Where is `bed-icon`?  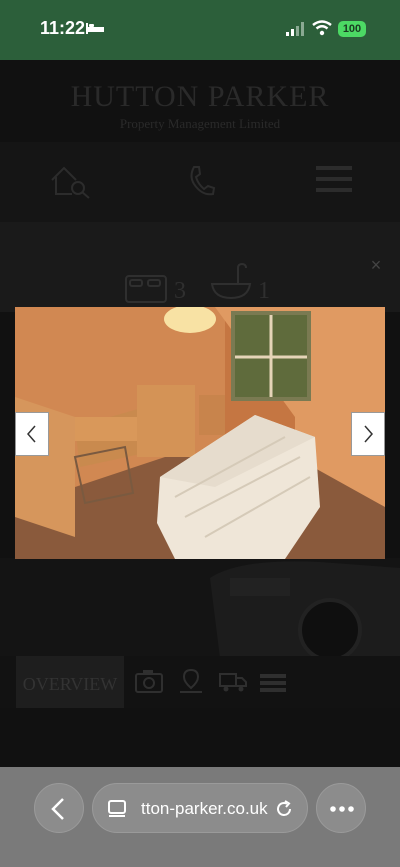
bed-icon is located at coordinates (95, 28).